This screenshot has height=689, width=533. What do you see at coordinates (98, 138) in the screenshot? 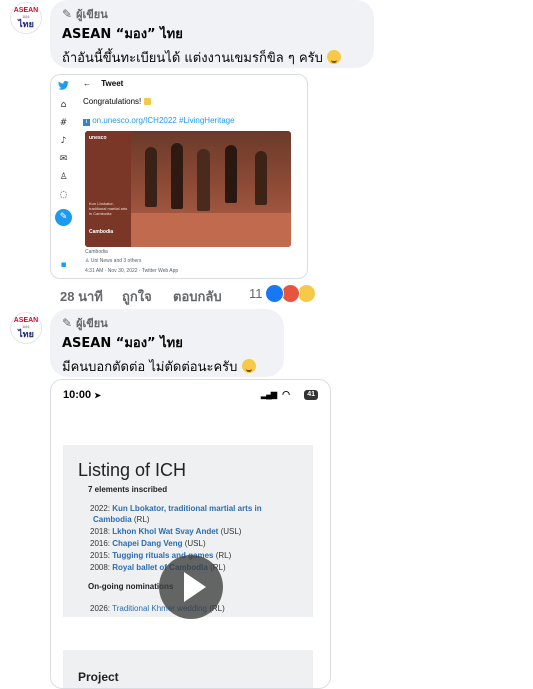
I see `unesco-logo: unesco` at bounding box center [98, 138].